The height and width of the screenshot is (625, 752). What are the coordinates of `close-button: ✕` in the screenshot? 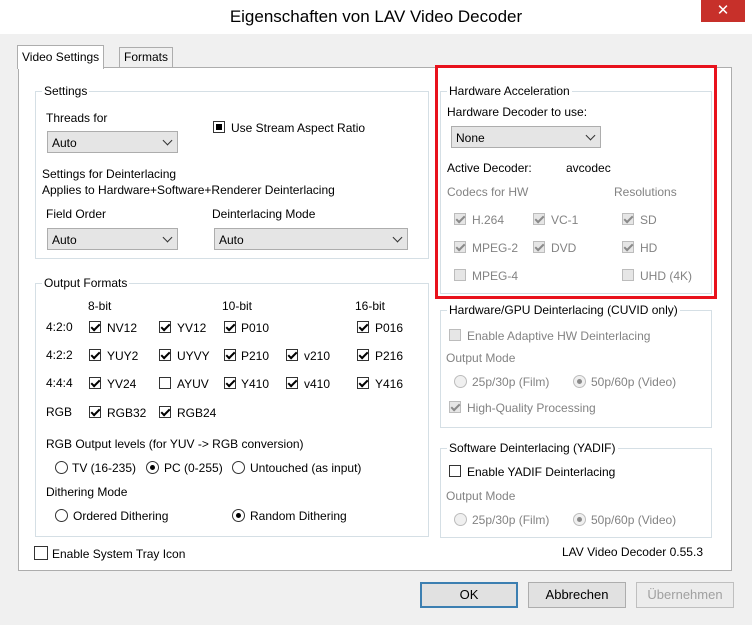 It's located at (723, 11).